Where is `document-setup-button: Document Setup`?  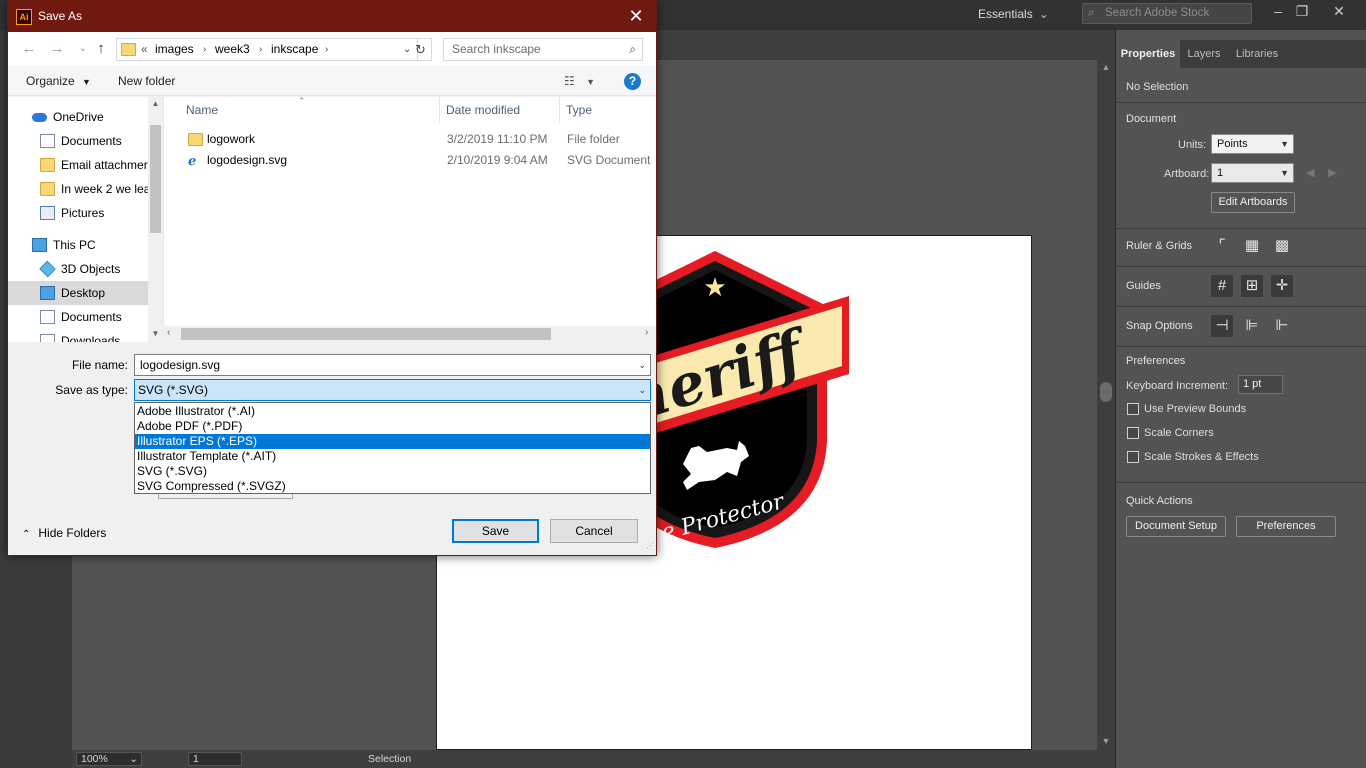 document-setup-button: Document Setup is located at coordinates (1176, 526).